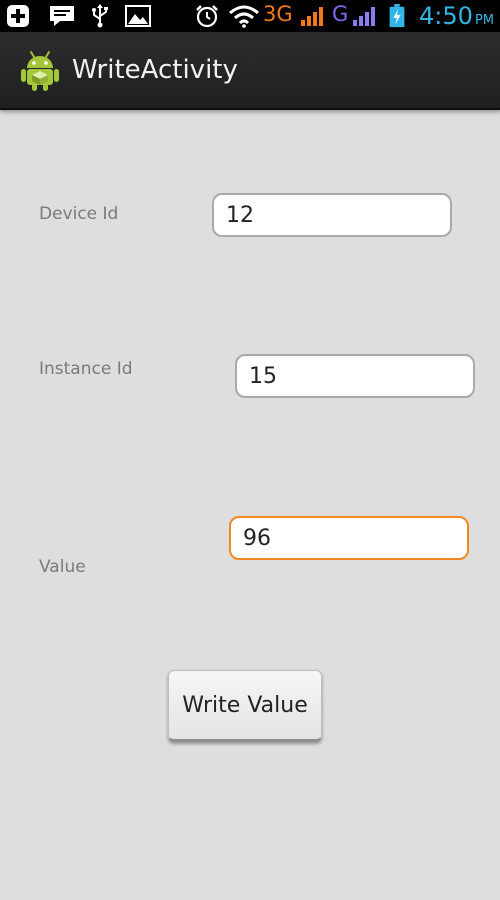  What do you see at coordinates (40, 71) in the screenshot?
I see `android-icon` at bounding box center [40, 71].